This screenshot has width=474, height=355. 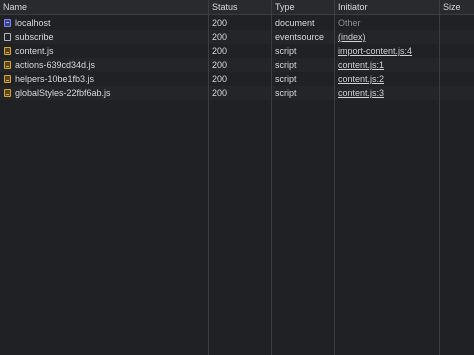 I want to click on request-name: subscribe, so click(x=110, y=37).